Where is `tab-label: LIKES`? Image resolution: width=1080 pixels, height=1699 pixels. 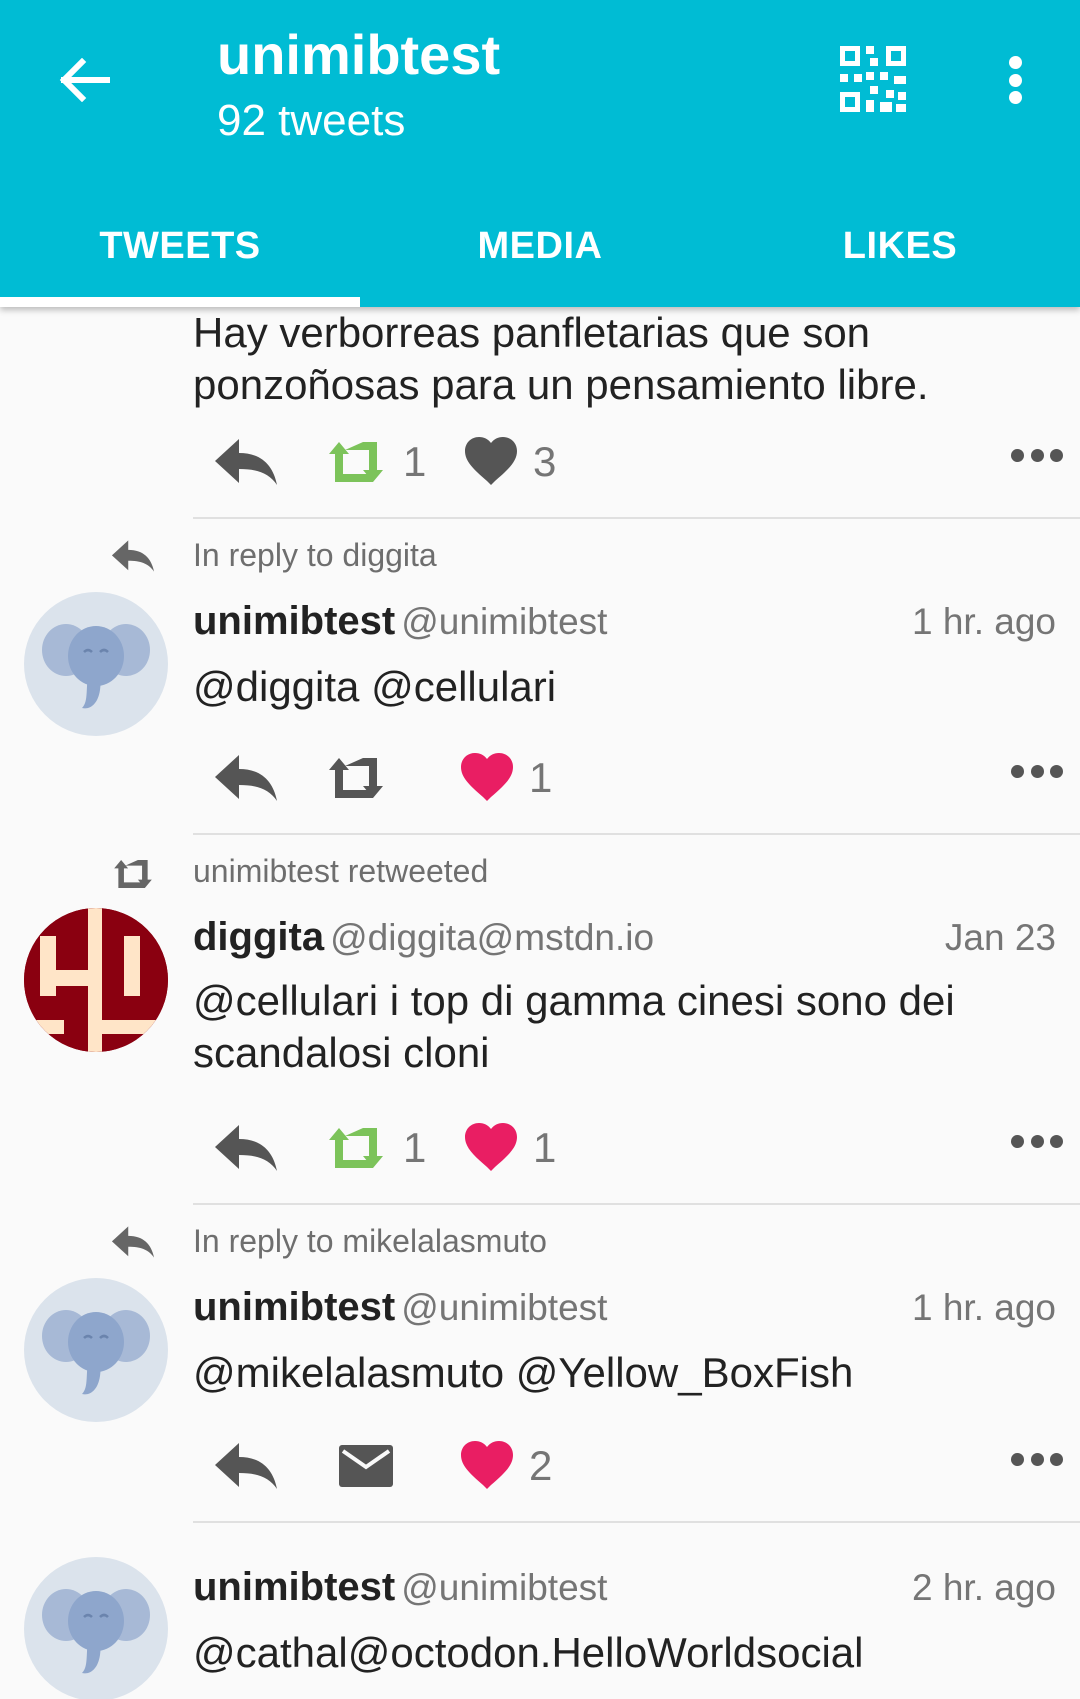
tab-label: LIKES is located at coordinates (900, 246).